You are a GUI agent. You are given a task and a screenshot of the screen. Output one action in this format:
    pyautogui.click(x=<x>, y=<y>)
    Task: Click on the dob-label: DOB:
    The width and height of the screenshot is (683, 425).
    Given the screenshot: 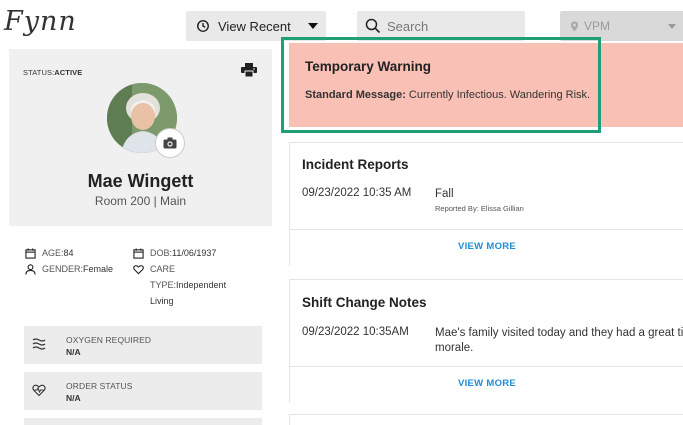 What is the action you would take?
    pyautogui.click(x=161, y=253)
    